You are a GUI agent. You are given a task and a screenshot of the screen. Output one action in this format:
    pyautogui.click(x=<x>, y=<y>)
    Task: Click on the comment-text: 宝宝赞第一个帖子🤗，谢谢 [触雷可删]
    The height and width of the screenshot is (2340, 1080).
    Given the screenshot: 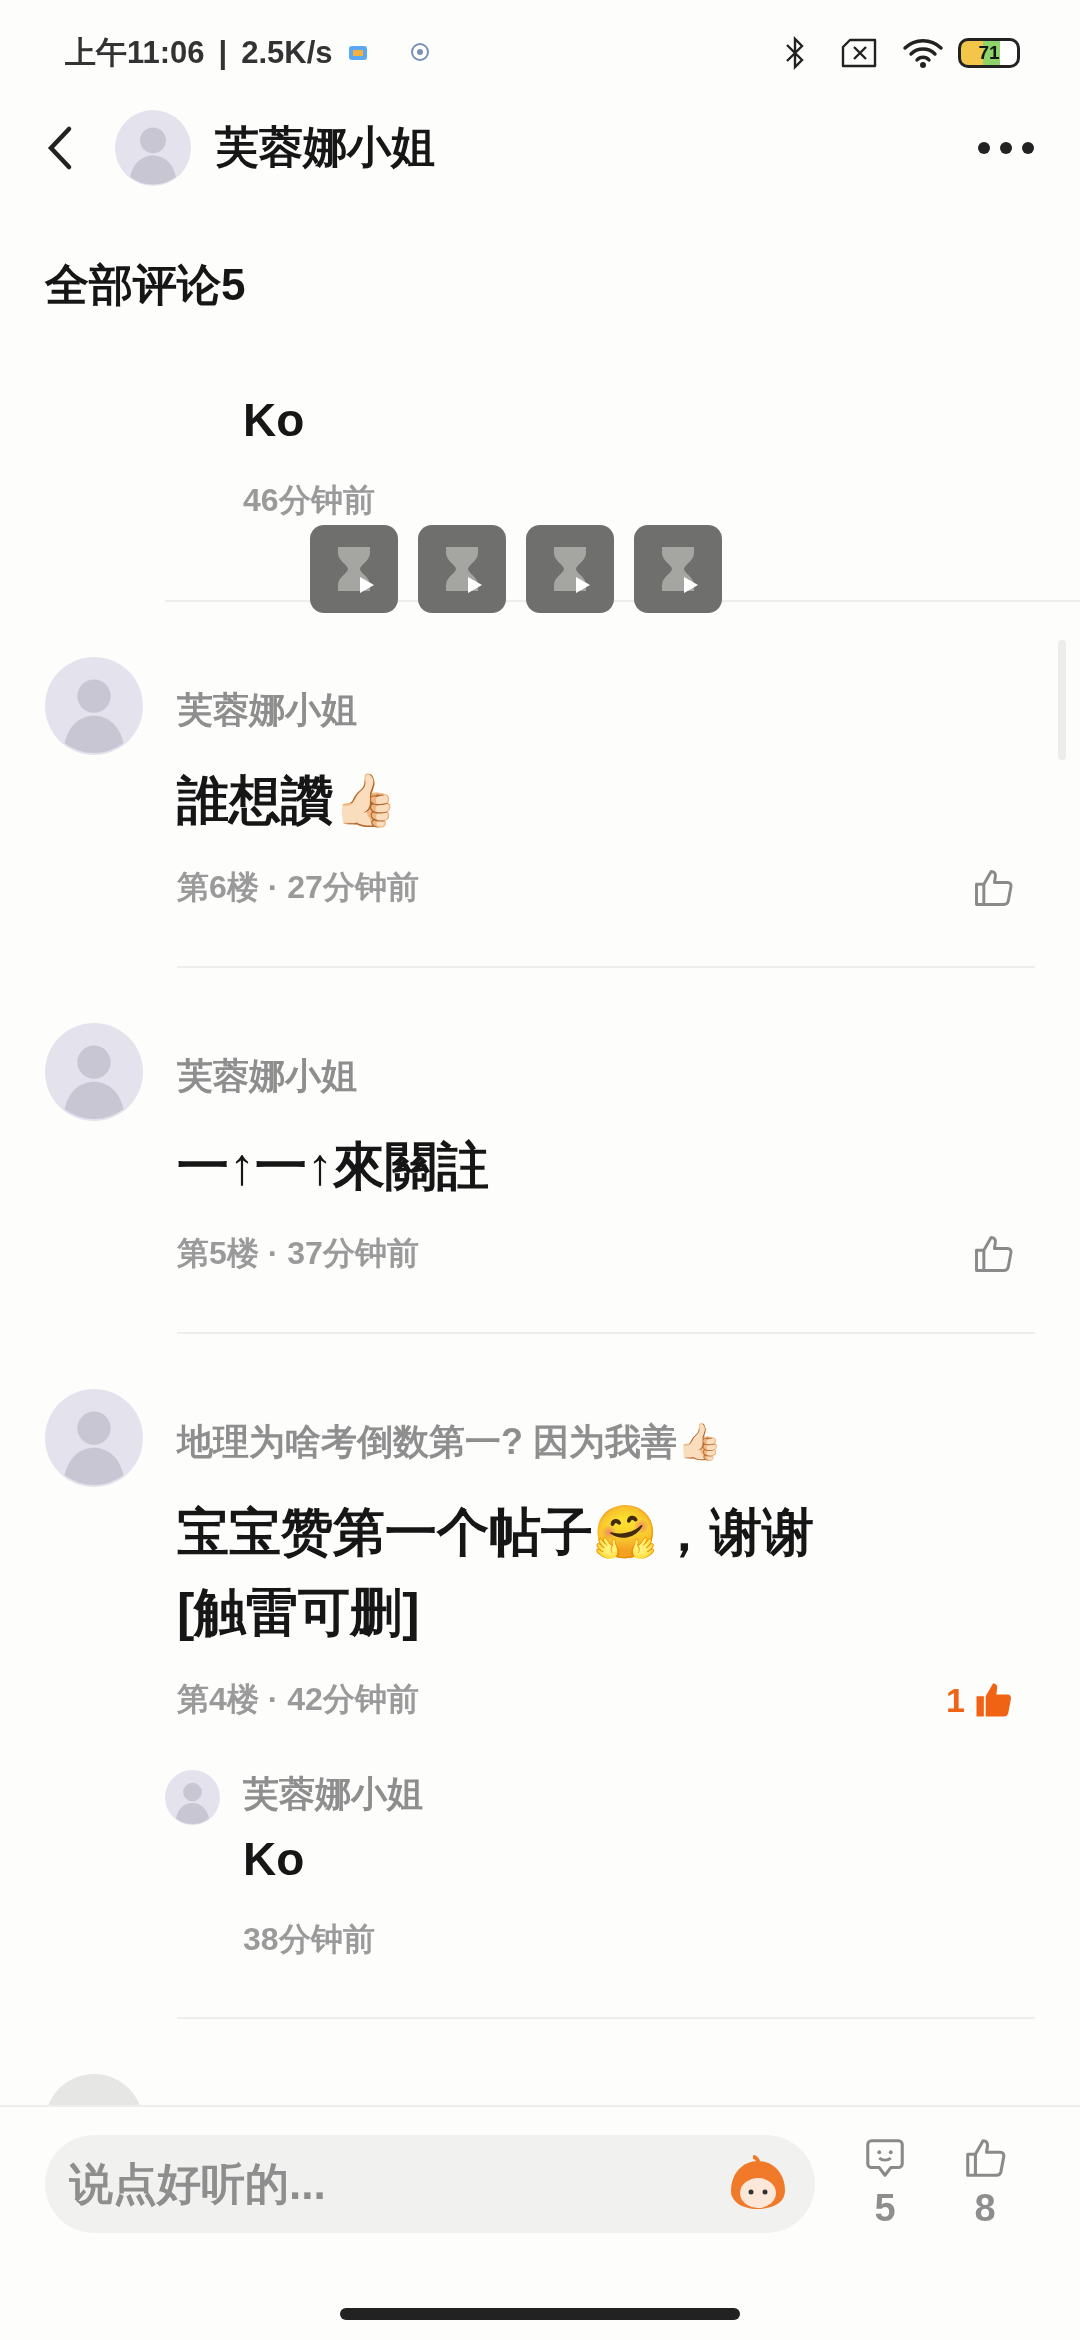 What is the action you would take?
    pyautogui.click(x=496, y=1572)
    